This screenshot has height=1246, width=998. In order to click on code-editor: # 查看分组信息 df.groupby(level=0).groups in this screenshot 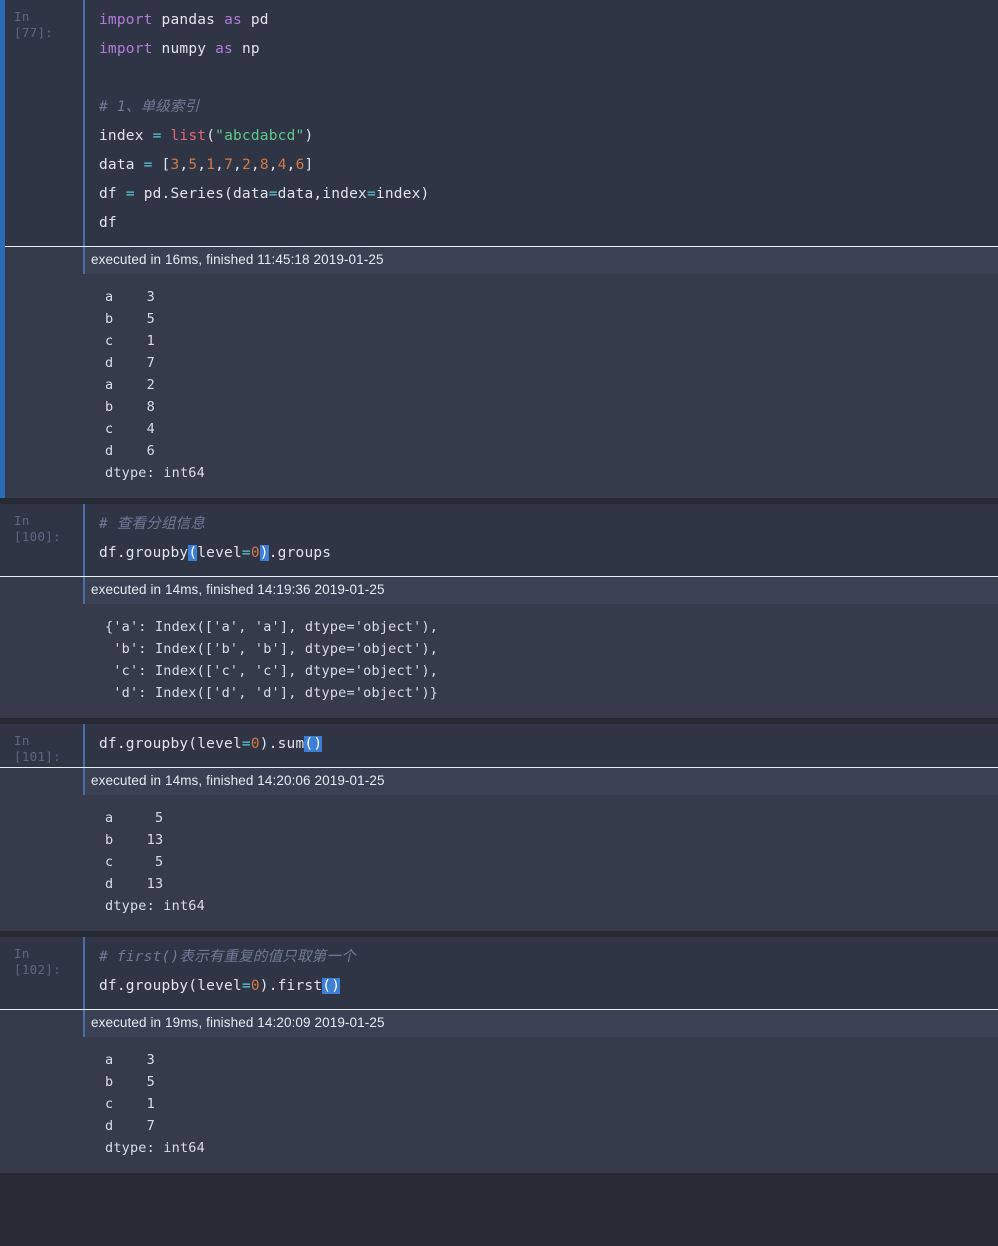, I will do `click(540, 540)`.